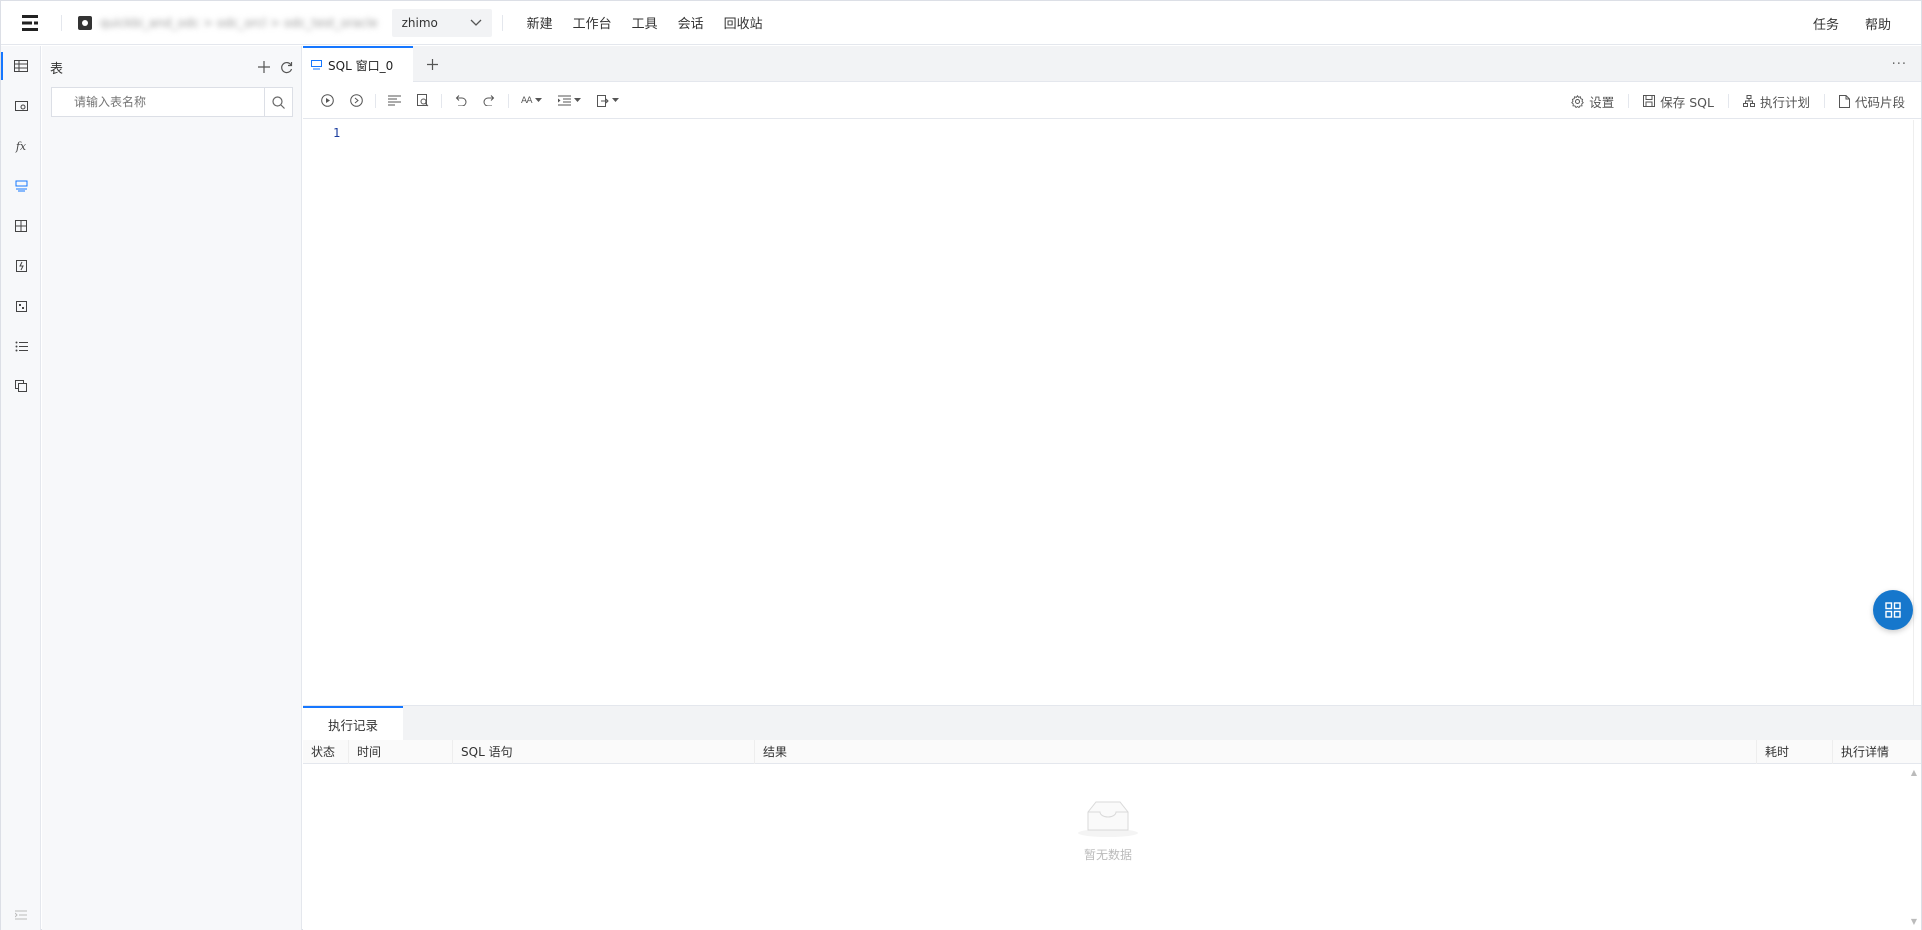  I want to click on run-selected-button, so click(356, 101).